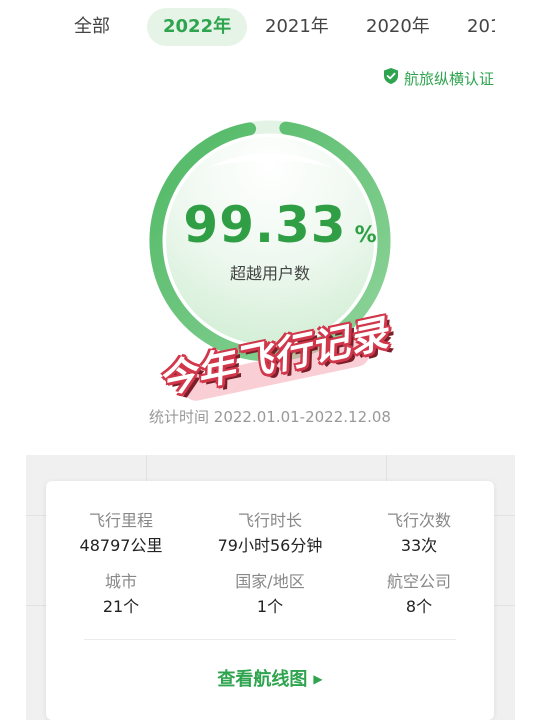 Image resolution: width=540 pixels, height=720 pixels. Describe the element at coordinates (270, 417) in the screenshot. I see `stat-date-range: 统计时间 2022.01.01-2022.12.08` at that location.